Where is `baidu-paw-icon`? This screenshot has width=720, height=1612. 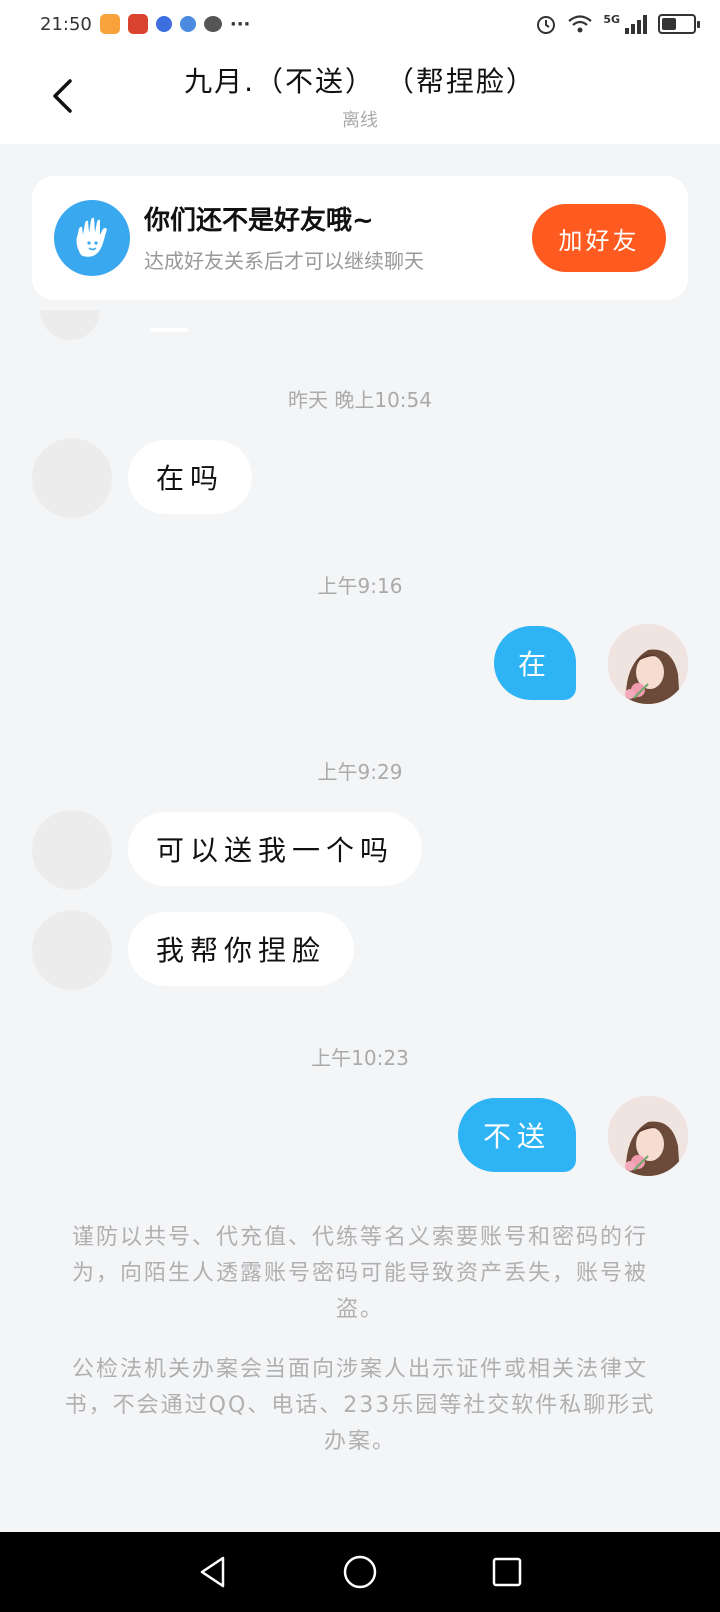
baidu-paw-icon is located at coordinates (163, 24).